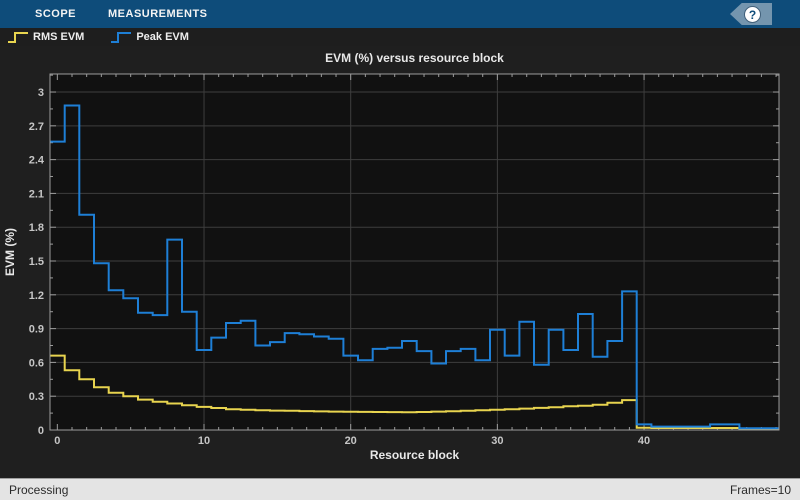  What do you see at coordinates (415, 455) in the screenshot?
I see `x-axis-label: Resource block` at bounding box center [415, 455].